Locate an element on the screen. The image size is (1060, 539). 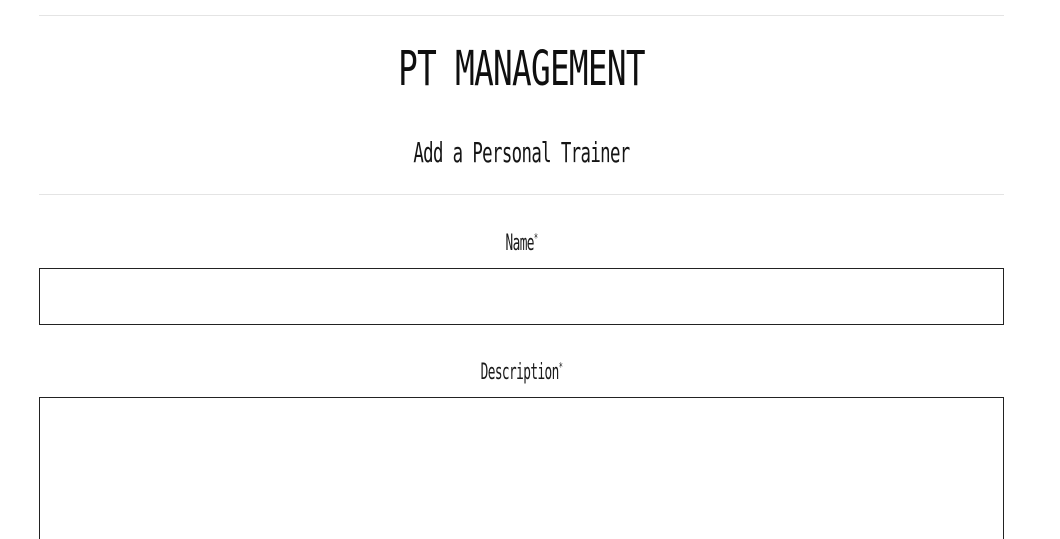
form-heading: Add a Personal Trainer is located at coordinates (521, 152).